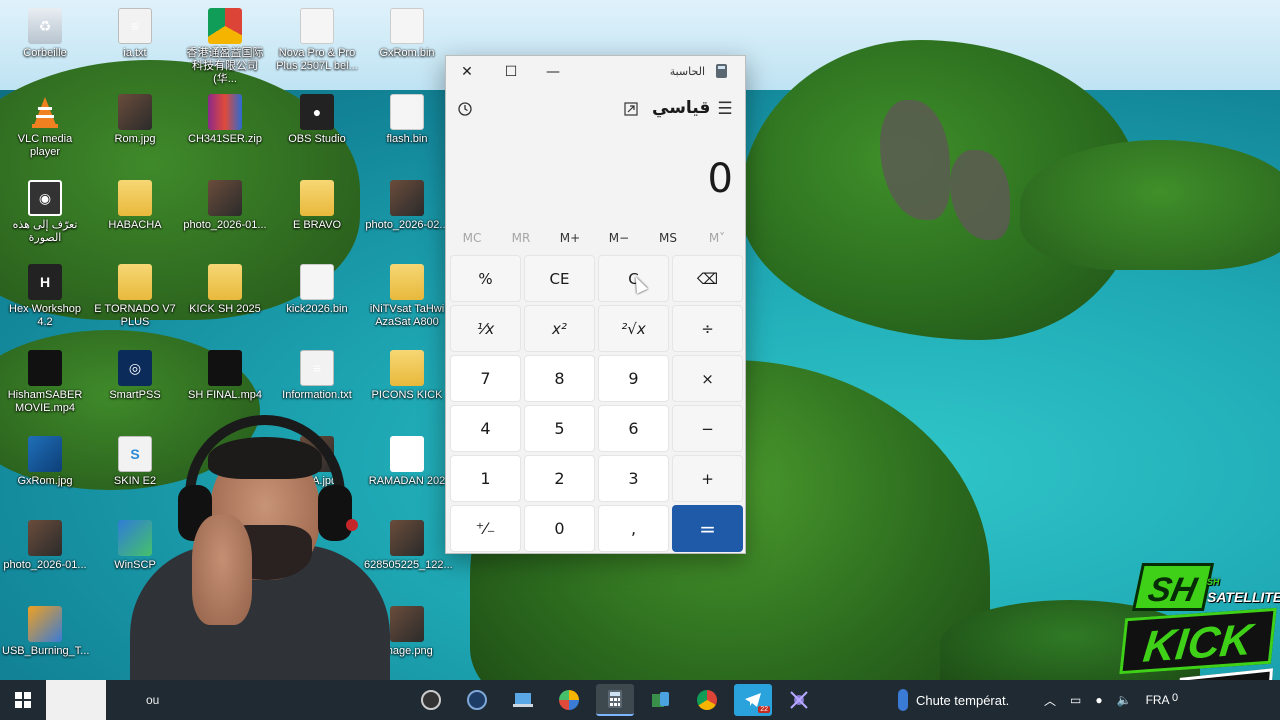 The width and height of the screenshot is (1280, 720). What do you see at coordinates (472, 238) in the screenshot?
I see `memory-clear-button: MC` at bounding box center [472, 238].